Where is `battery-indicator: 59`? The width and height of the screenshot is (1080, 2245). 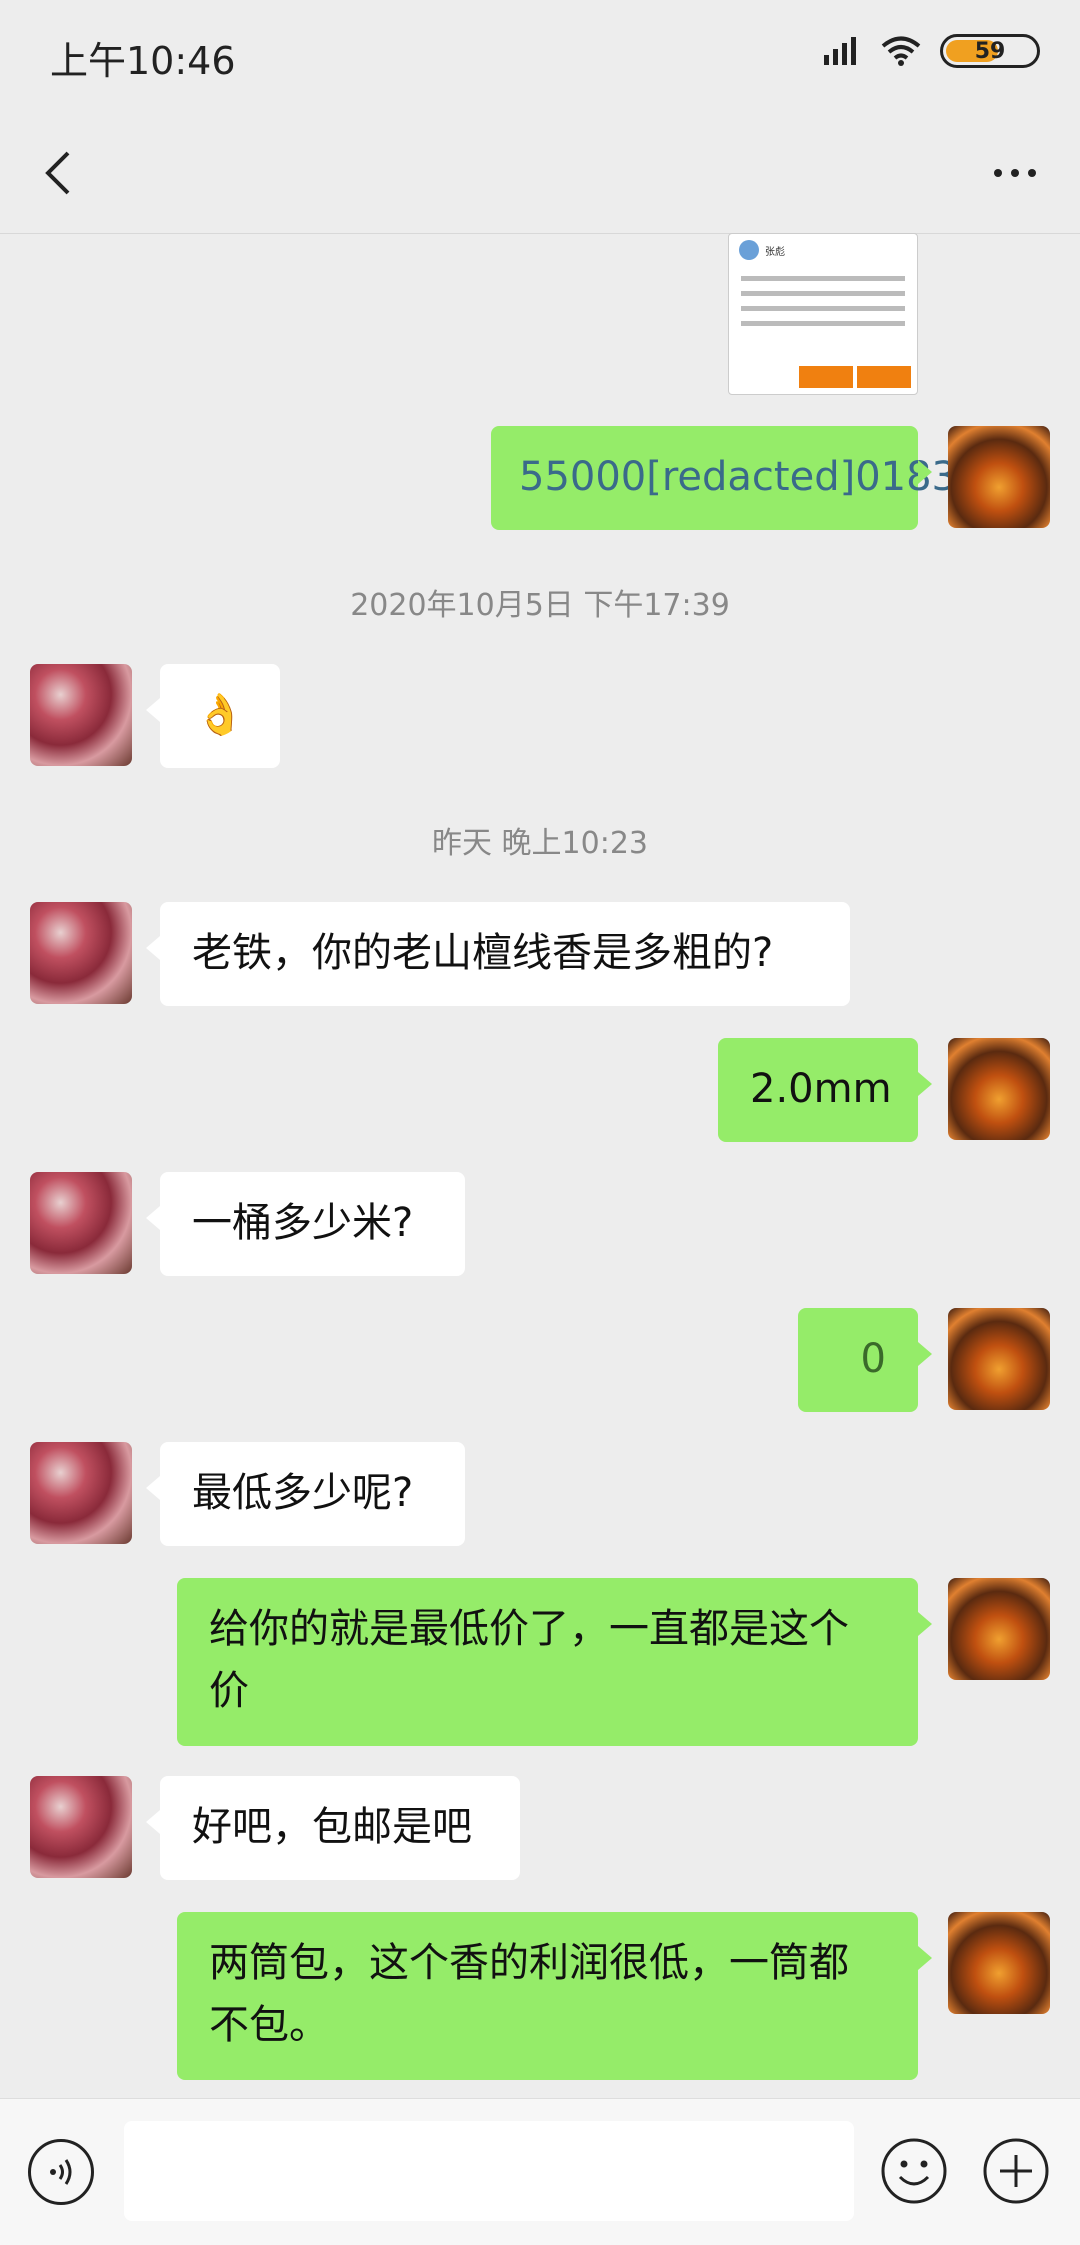
battery-indicator: 59 is located at coordinates (990, 51).